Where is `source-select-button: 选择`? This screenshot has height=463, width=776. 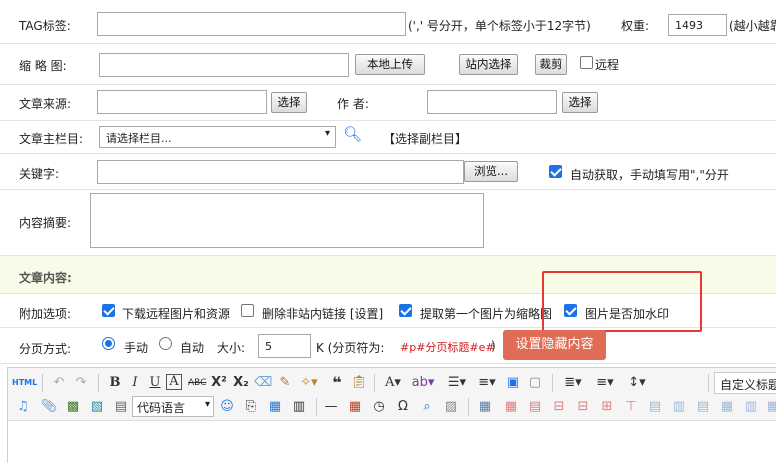 source-select-button: 选择 is located at coordinates (289, 102).